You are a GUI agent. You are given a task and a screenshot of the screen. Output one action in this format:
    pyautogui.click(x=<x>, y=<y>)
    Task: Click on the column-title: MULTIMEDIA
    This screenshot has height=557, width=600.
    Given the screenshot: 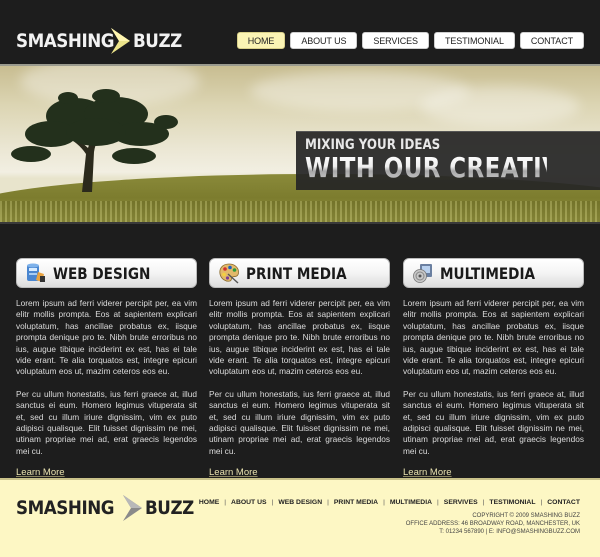 What is the action you would take?
    pyautogui.click(x=488, y=273)
    